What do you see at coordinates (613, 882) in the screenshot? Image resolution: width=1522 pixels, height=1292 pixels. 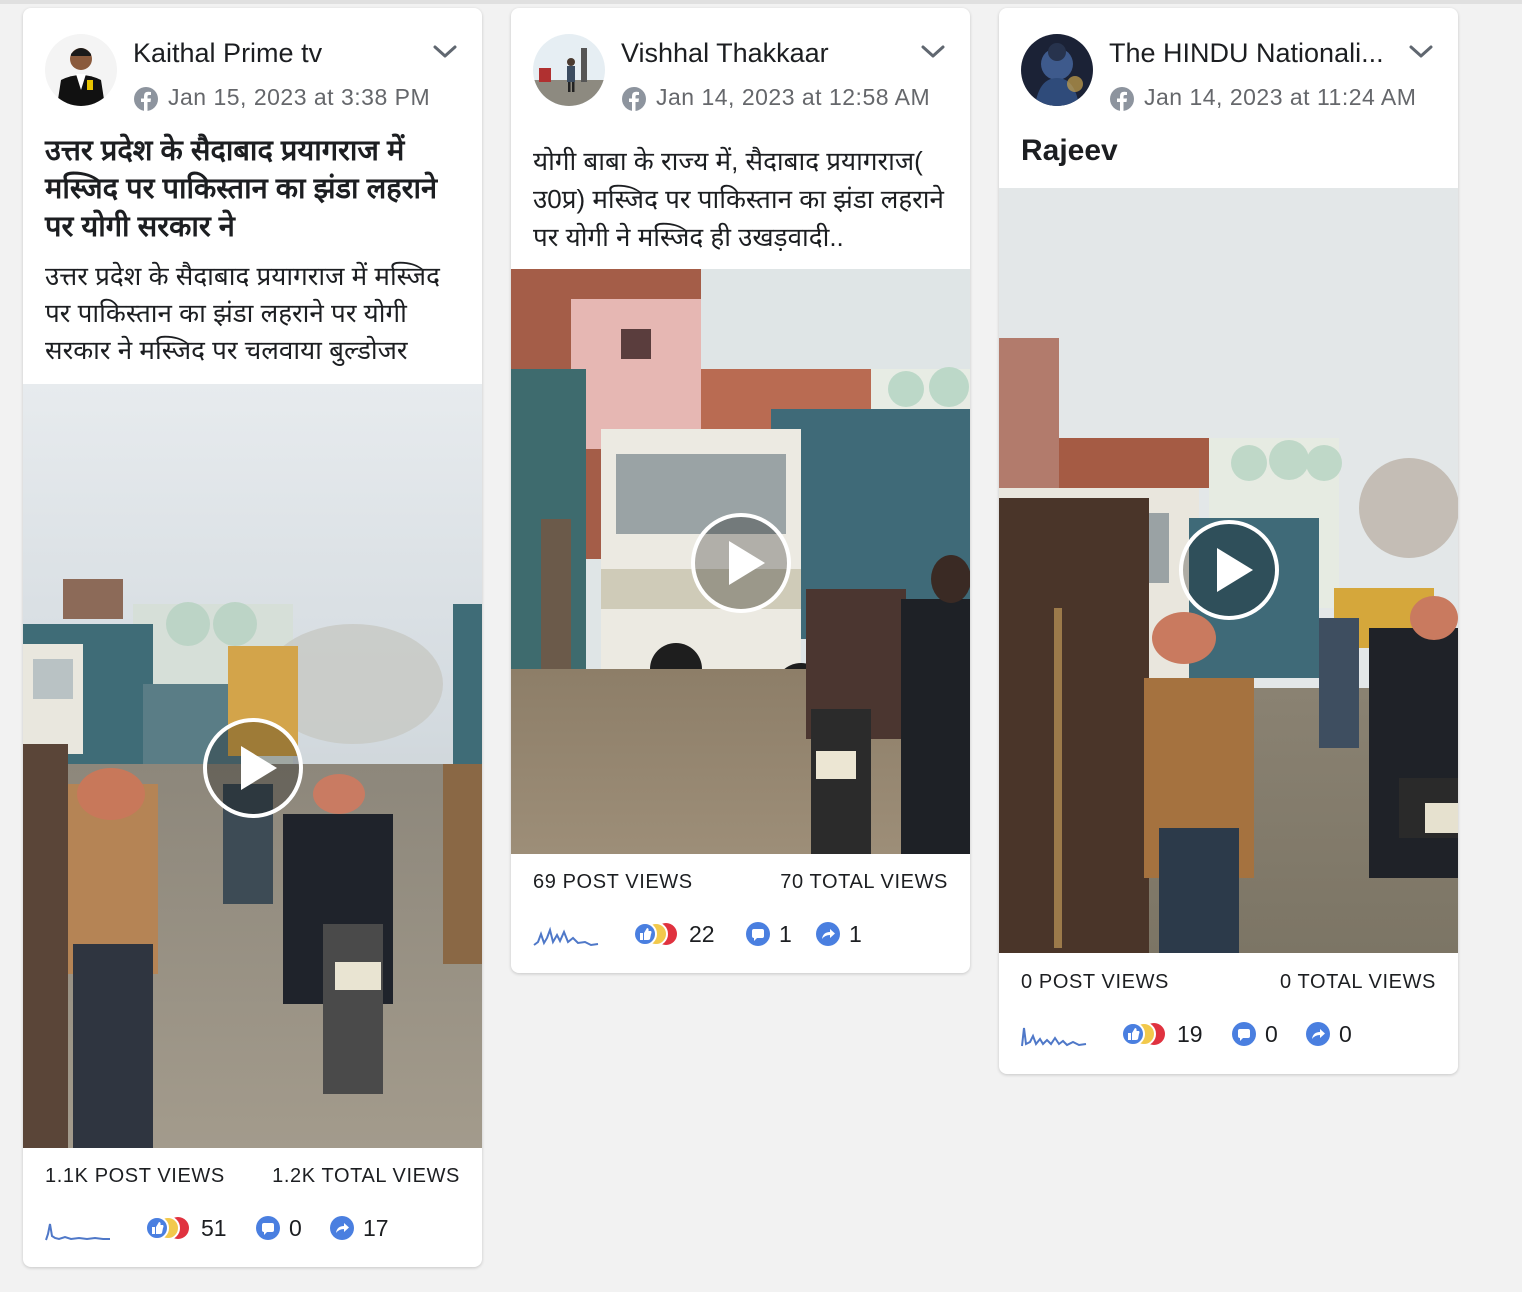 I see `post-views: 69 POST VIEWS` at bounding box center [613, 882].